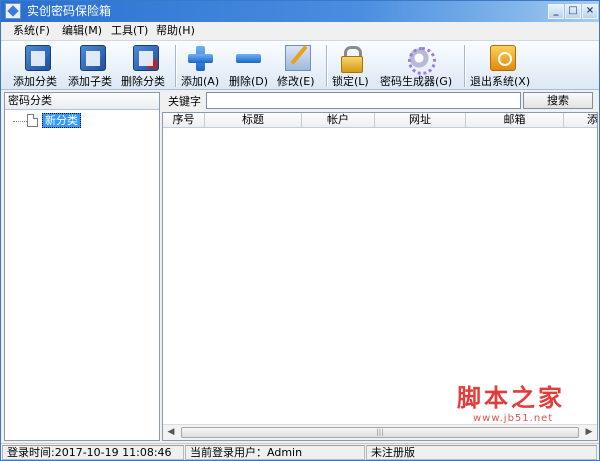 Image resolution: width=600 pixels, height=461 pixels. I want to click on scroll-right-arrow-icon: ▶, so click(589, 432).